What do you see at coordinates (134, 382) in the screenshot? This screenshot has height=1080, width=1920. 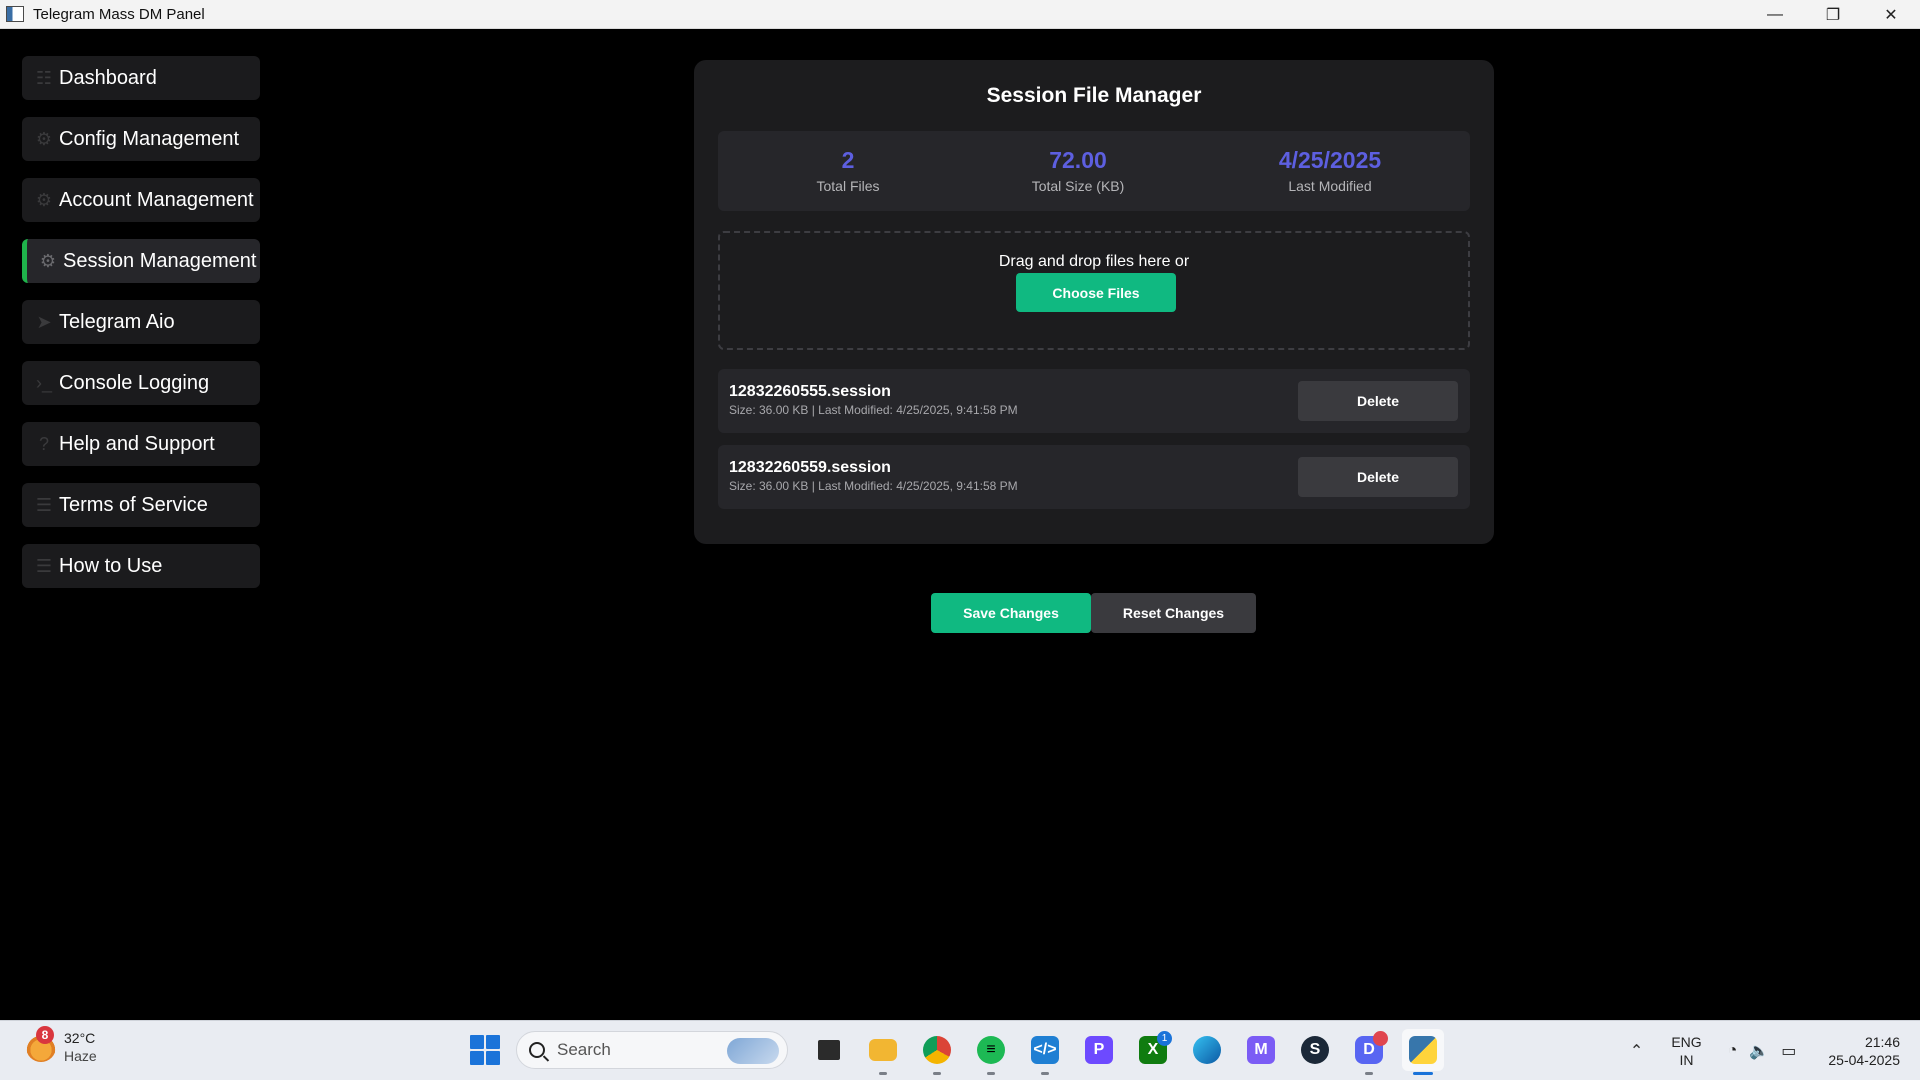 I see `sidebar-item-label: Console Logging` at bounding box center [134, 382].